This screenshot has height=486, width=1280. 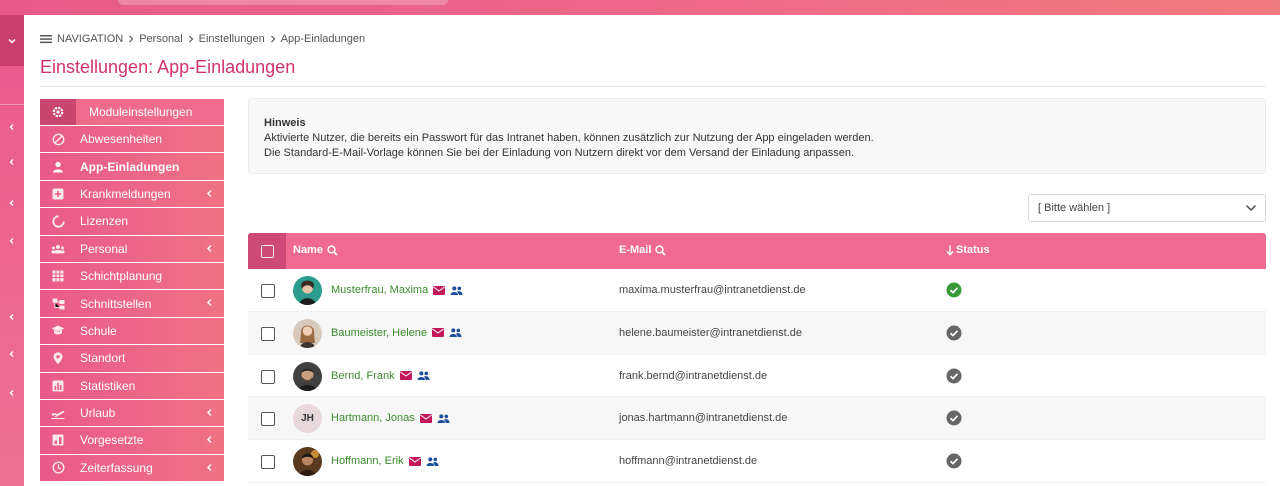 What do you see at coordinates (121, 139) in the screenshot?
I see `sidebar-item-label: Abwesenheiten` at bounding box center [121, 139].